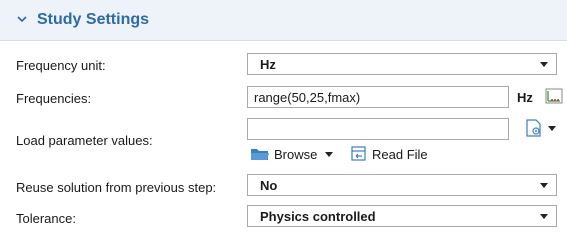 Image resolution: width=567 pixels, height=245 pixels. What do you see at coordinates (268, 64) in the screenshot?
I see `frequency-unit-value: Hz` at bounding box center [268, 64].